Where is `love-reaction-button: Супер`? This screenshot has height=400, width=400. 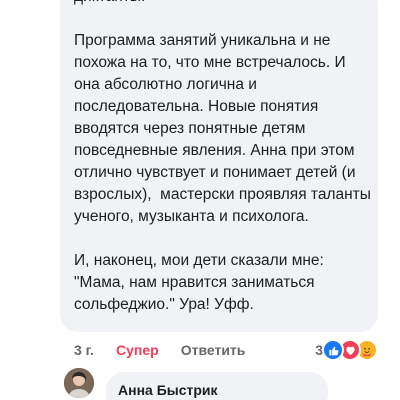 love-reaction-button: Супер is located at coordinates (137, 350).